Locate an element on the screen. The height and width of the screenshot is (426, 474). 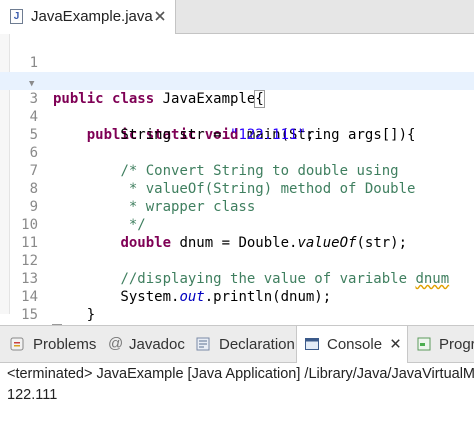
progress-icon is located at coordinates (424, 344).